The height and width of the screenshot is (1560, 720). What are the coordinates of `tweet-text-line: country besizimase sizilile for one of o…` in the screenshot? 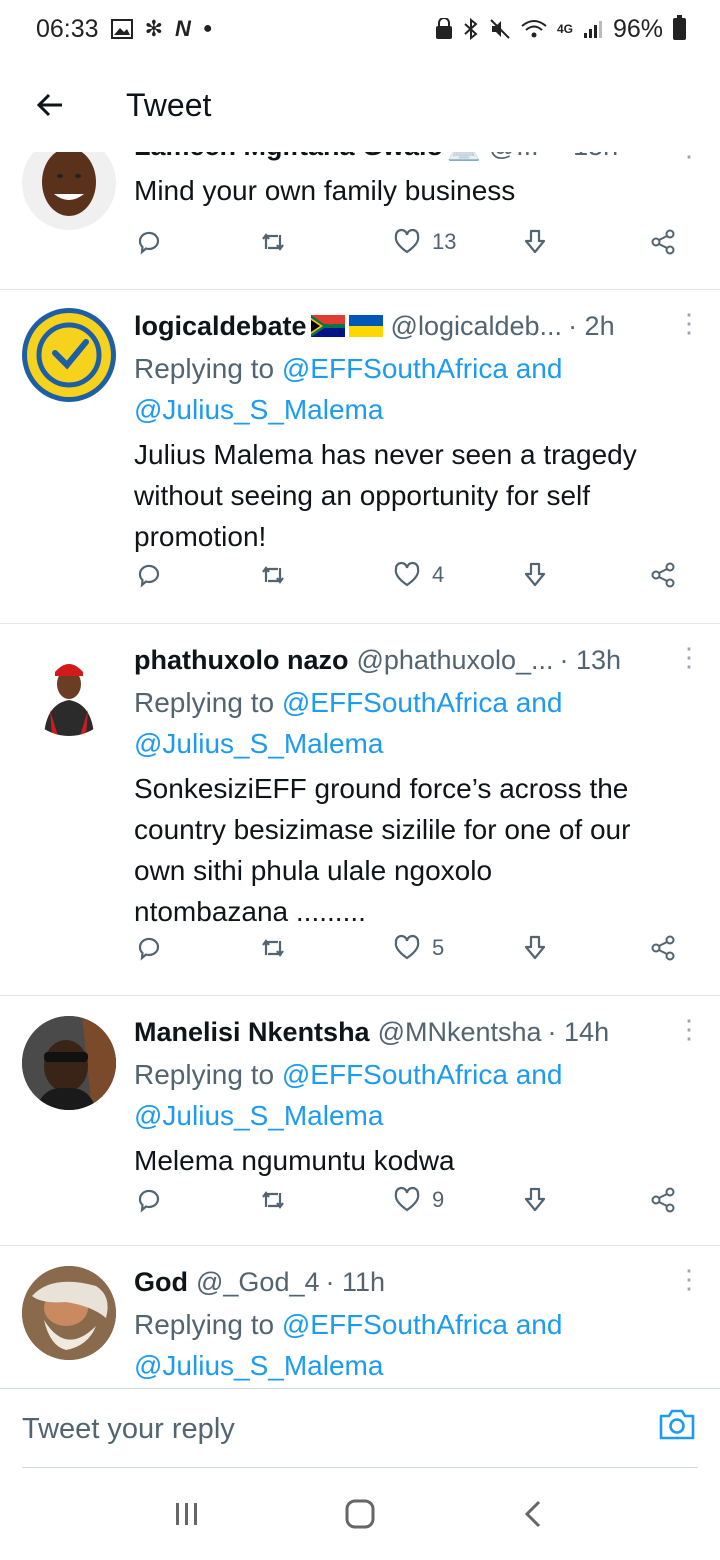 It's located at (382, 829).